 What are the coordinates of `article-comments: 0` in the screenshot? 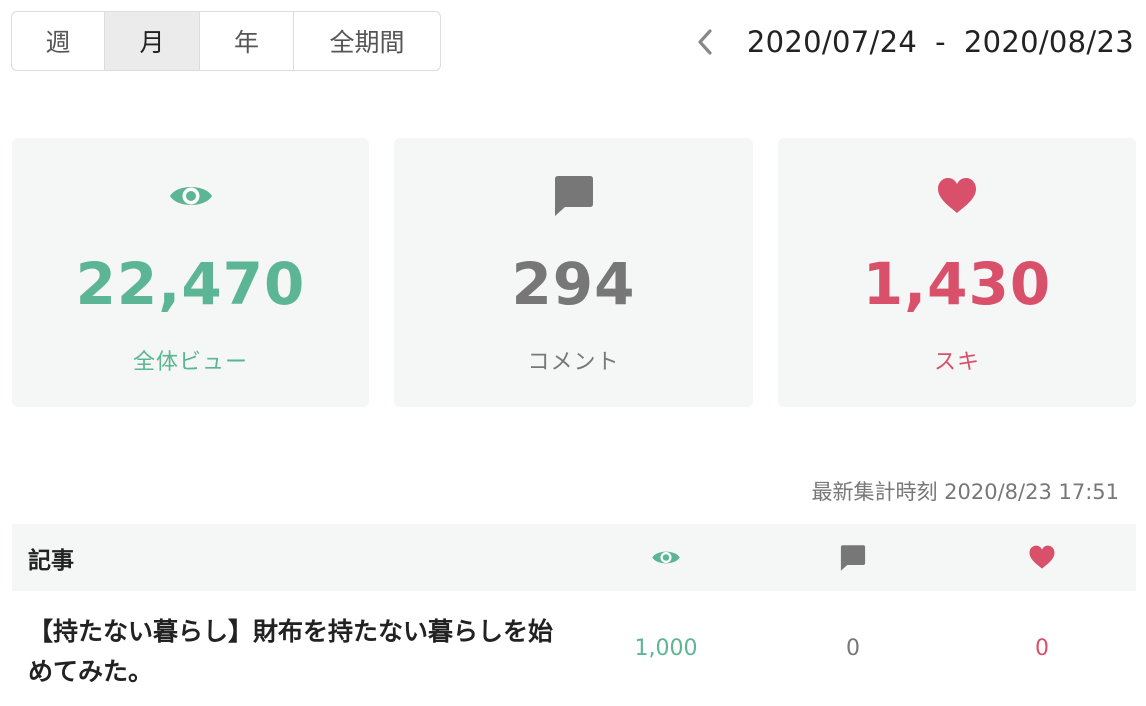 It's located at (853, 648).